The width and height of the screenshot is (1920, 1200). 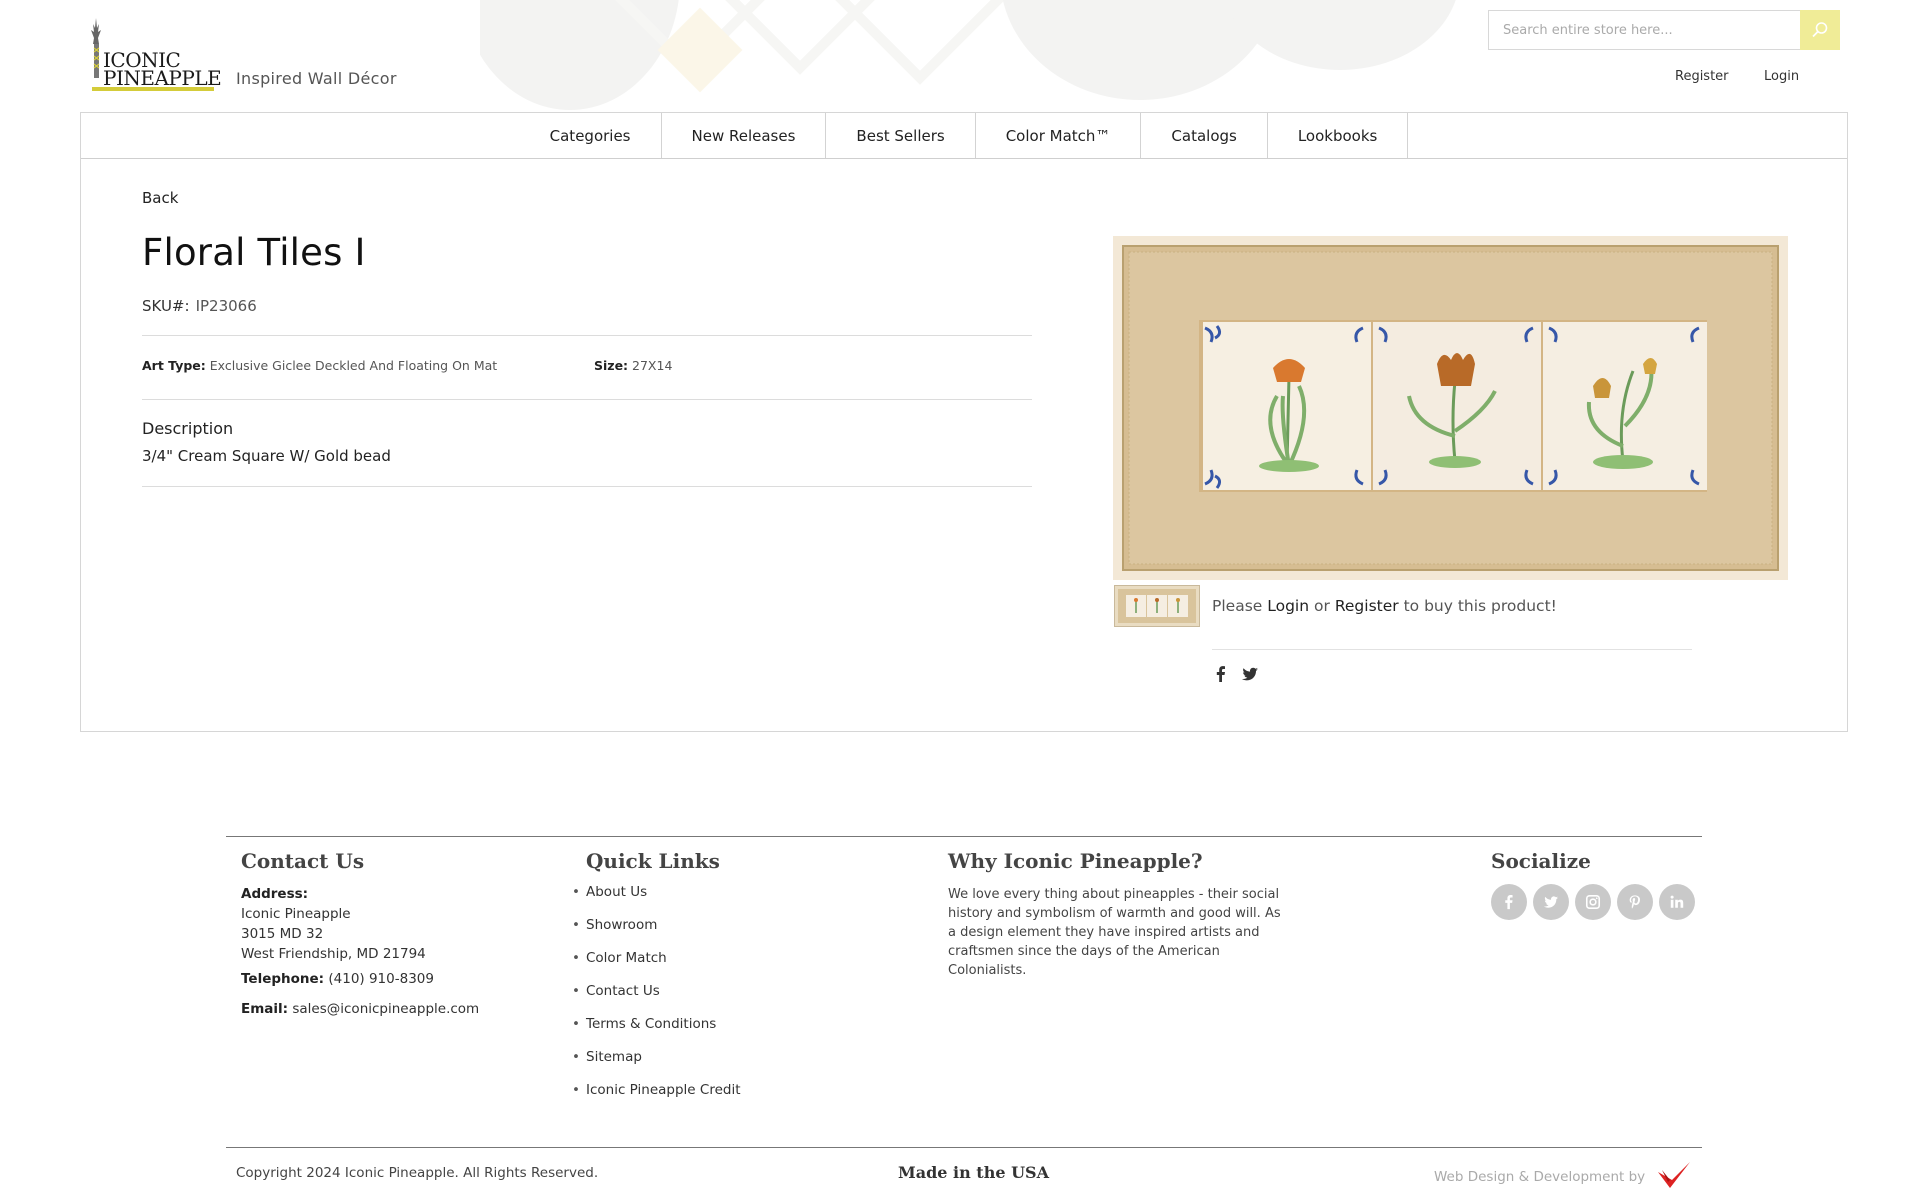 What do you see at coordinates (153, 89) in the screenshot?
I see `logo-underline` at bounding box center [153, 89].